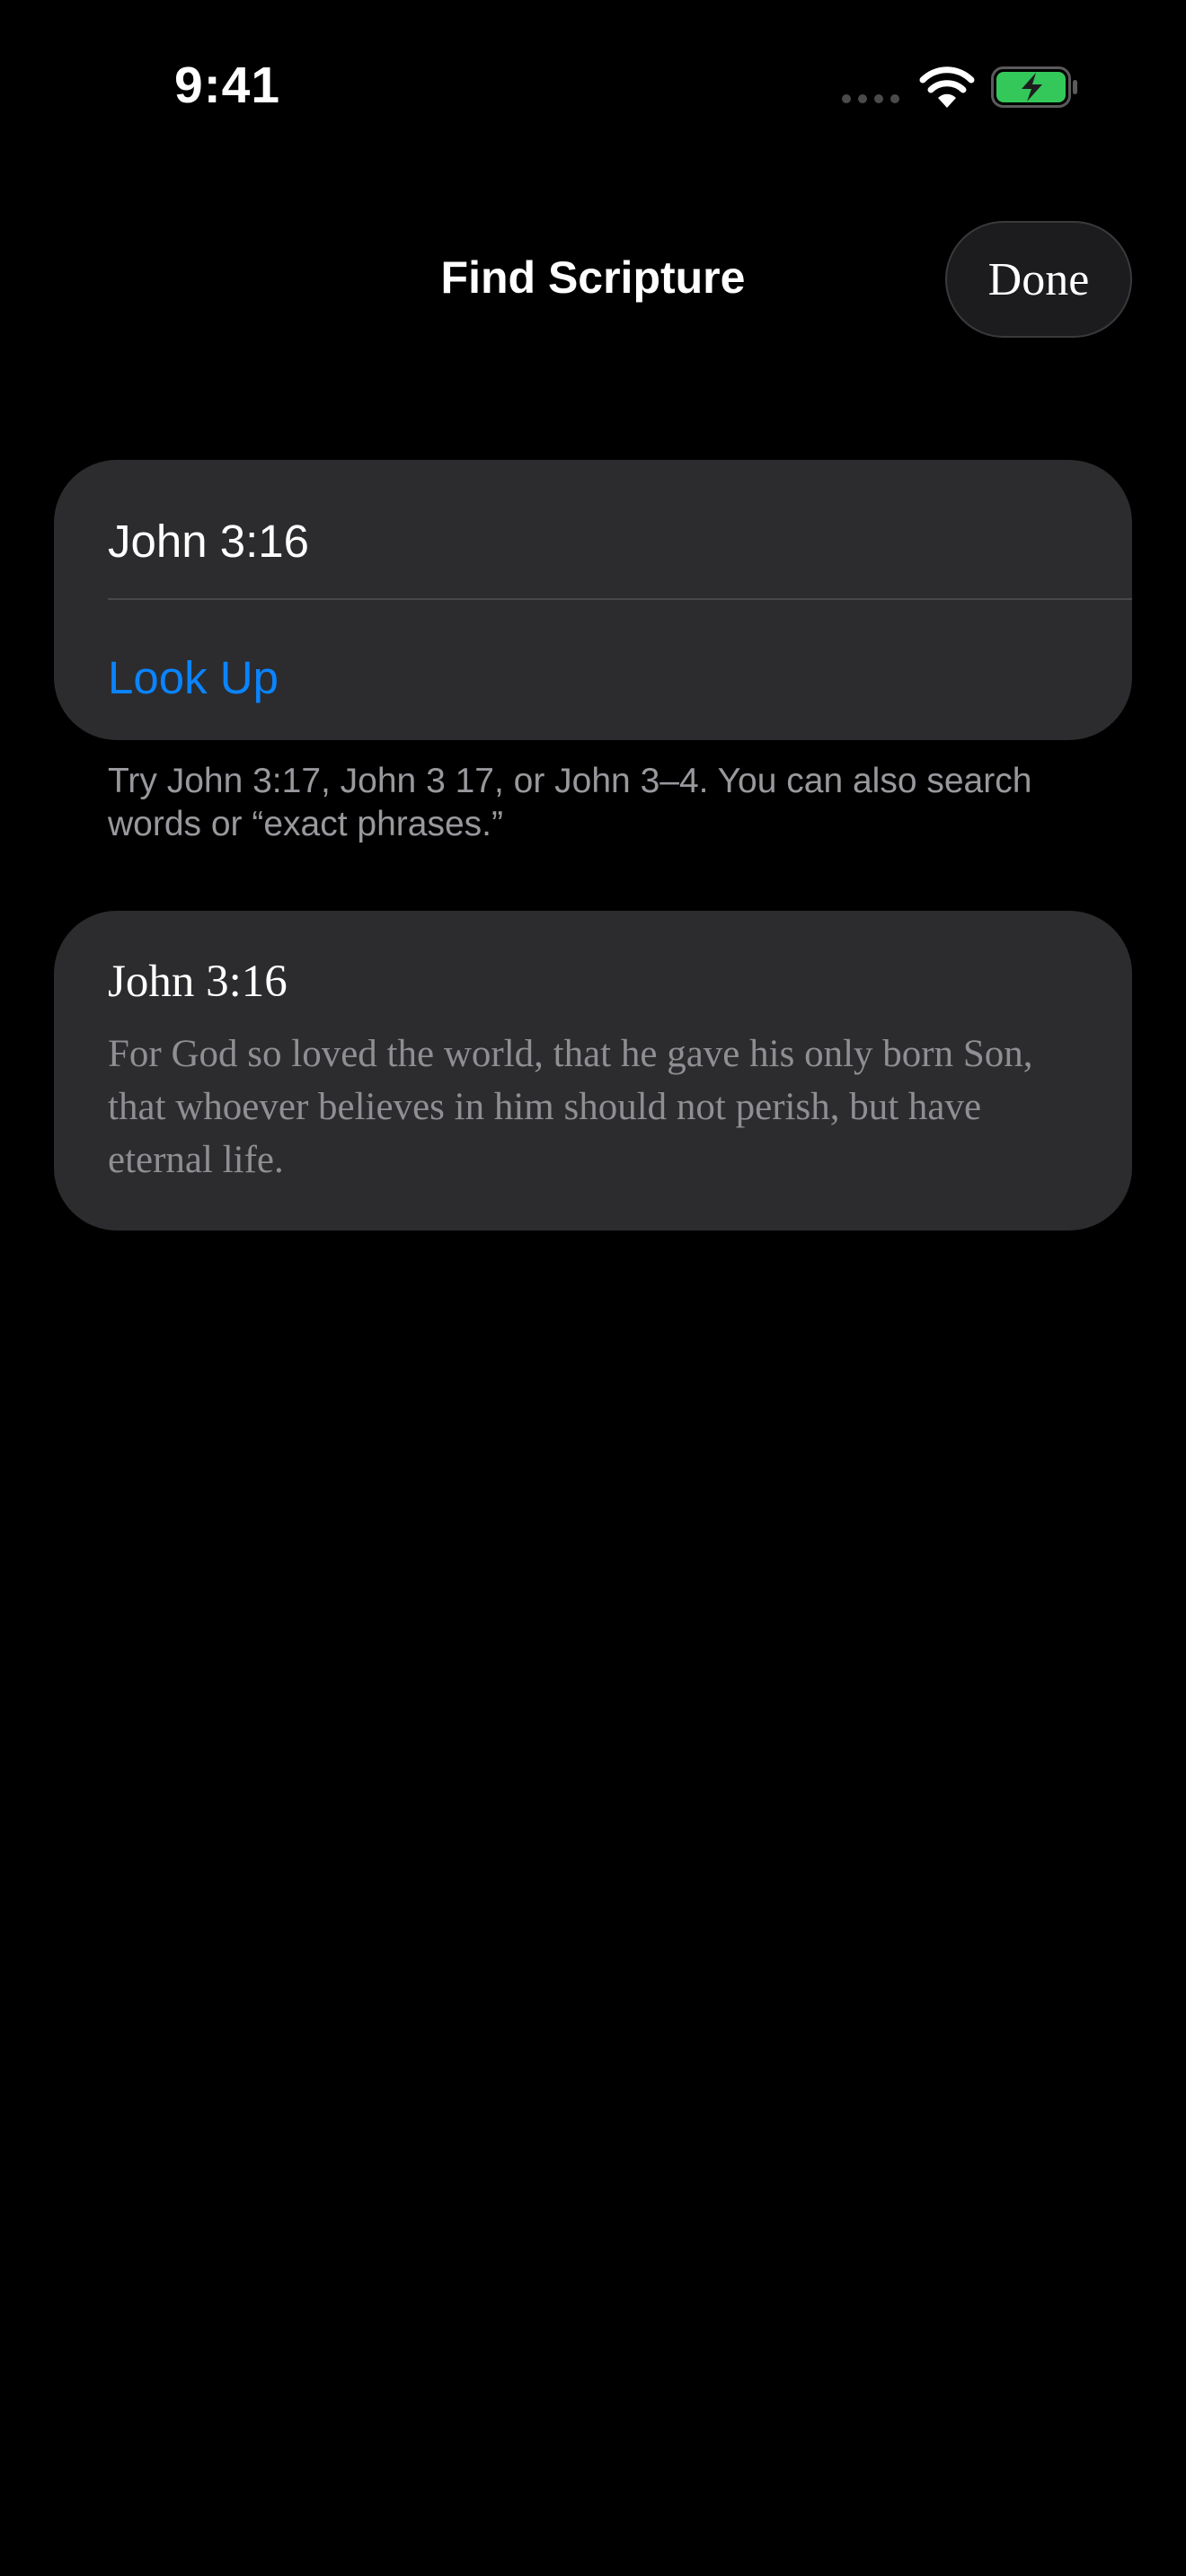 This screenshot has height=2576, width=1186. What do you see at coordinates (870, 98) in the screenshot?
I see `cellular-signal-icon` at bounding box center [870, 98].